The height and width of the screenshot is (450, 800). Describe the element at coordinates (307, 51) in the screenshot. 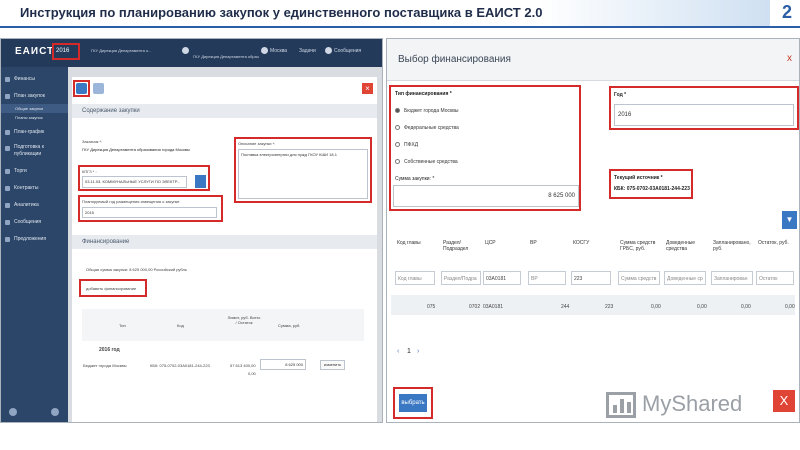

I see `tasks-link: Задачи` at that location.